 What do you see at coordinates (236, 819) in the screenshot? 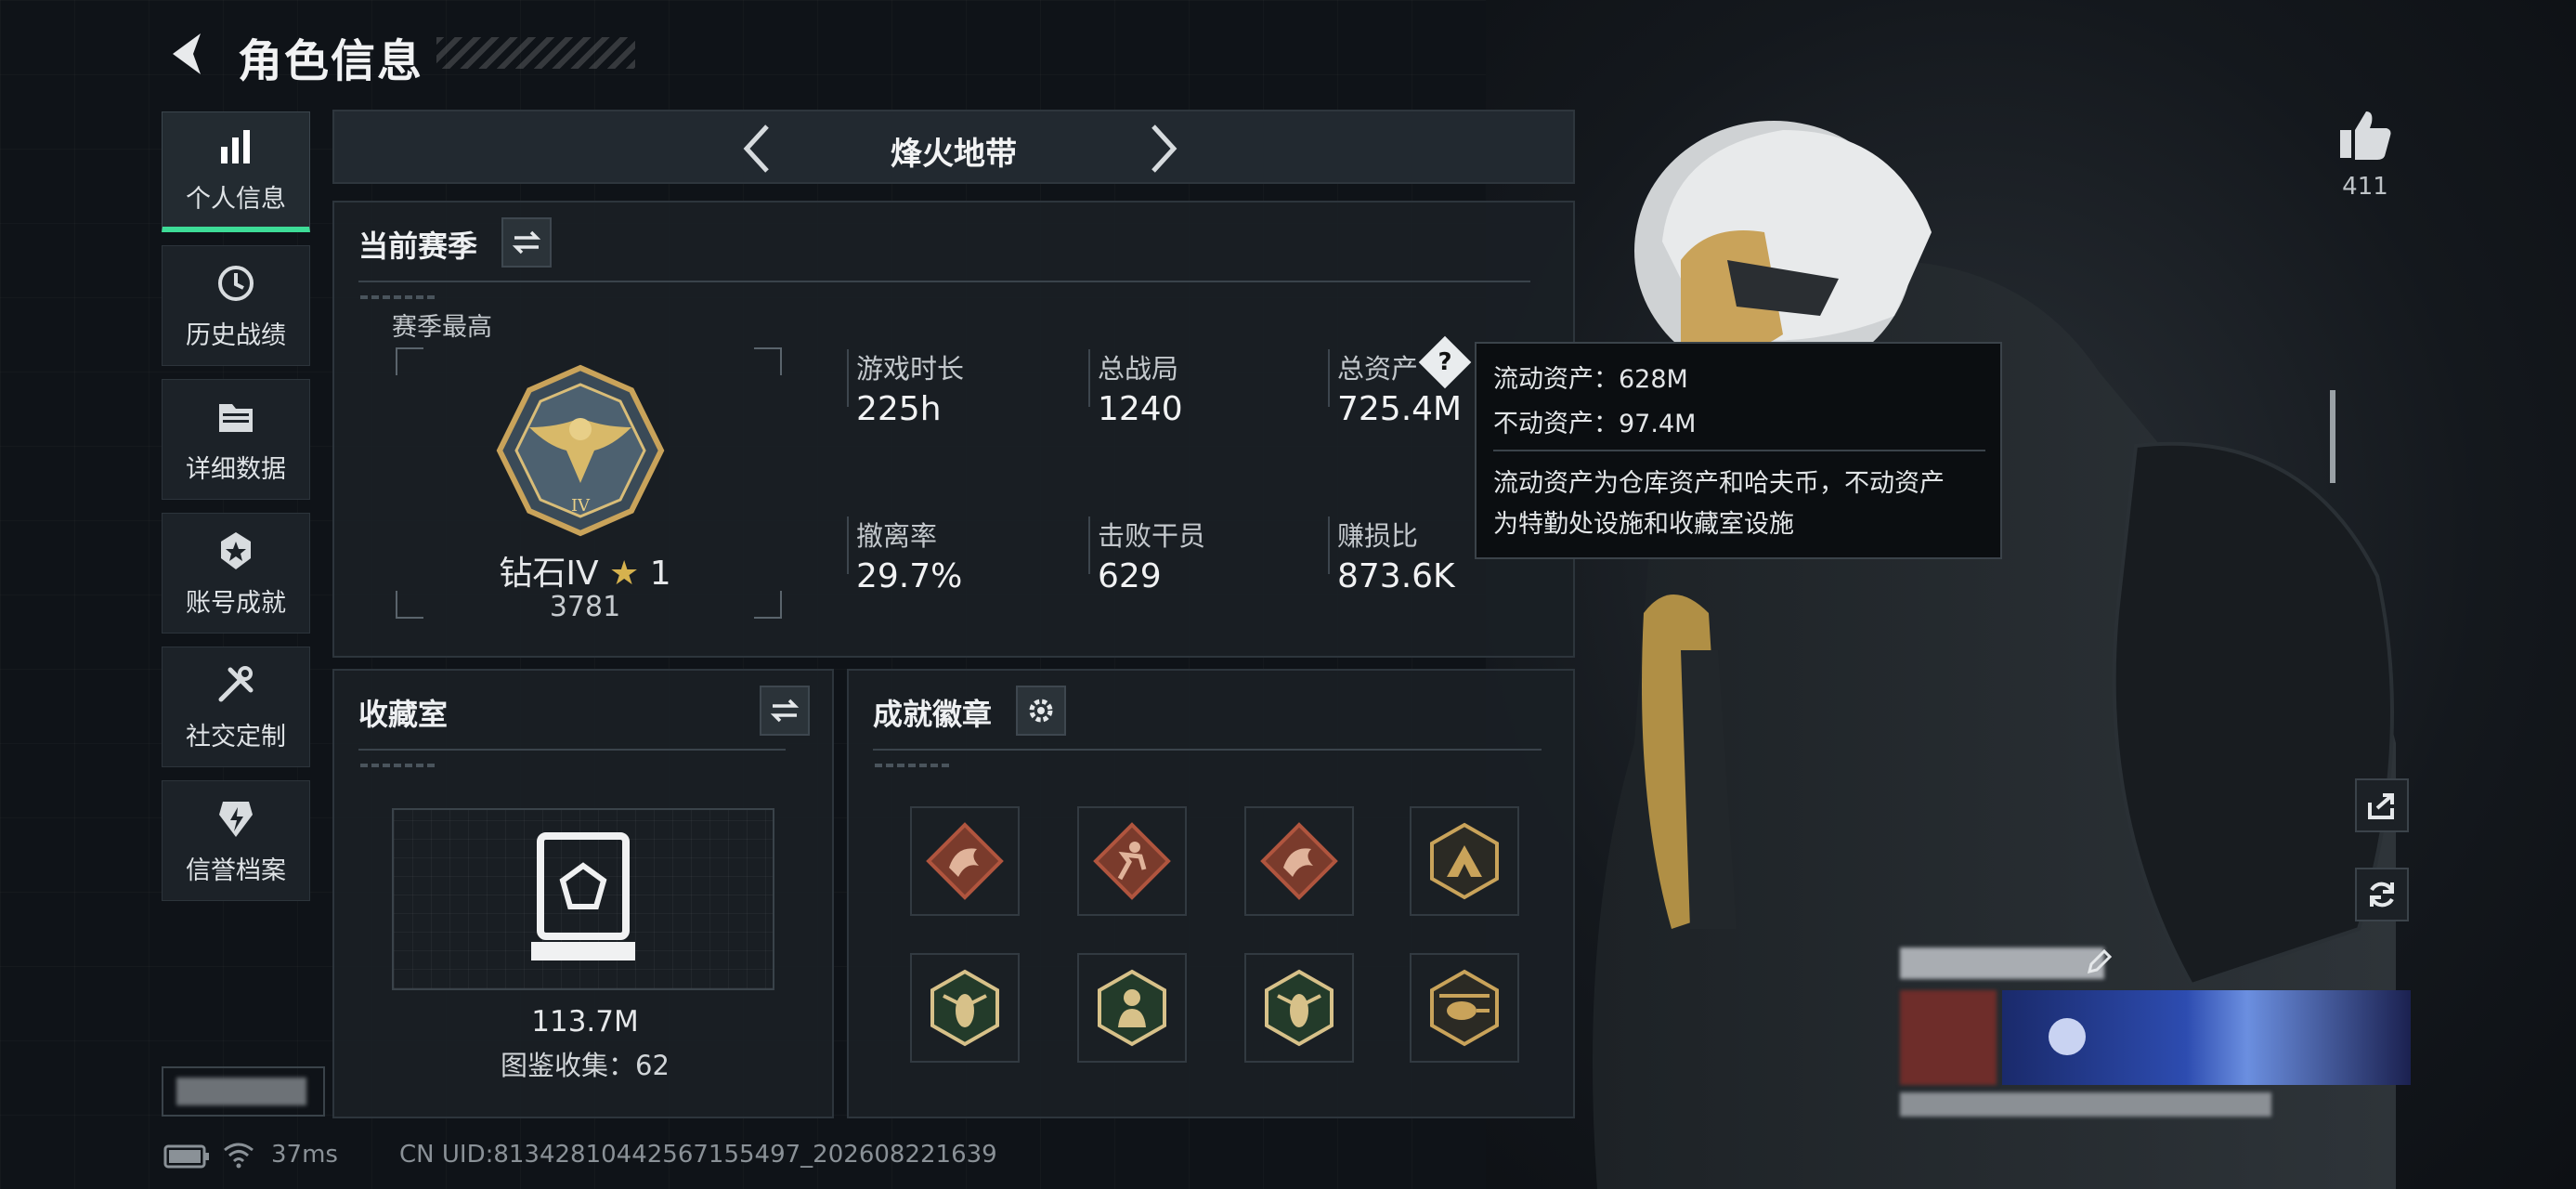
I see `credit-icon` at bounding box center [236, 819].